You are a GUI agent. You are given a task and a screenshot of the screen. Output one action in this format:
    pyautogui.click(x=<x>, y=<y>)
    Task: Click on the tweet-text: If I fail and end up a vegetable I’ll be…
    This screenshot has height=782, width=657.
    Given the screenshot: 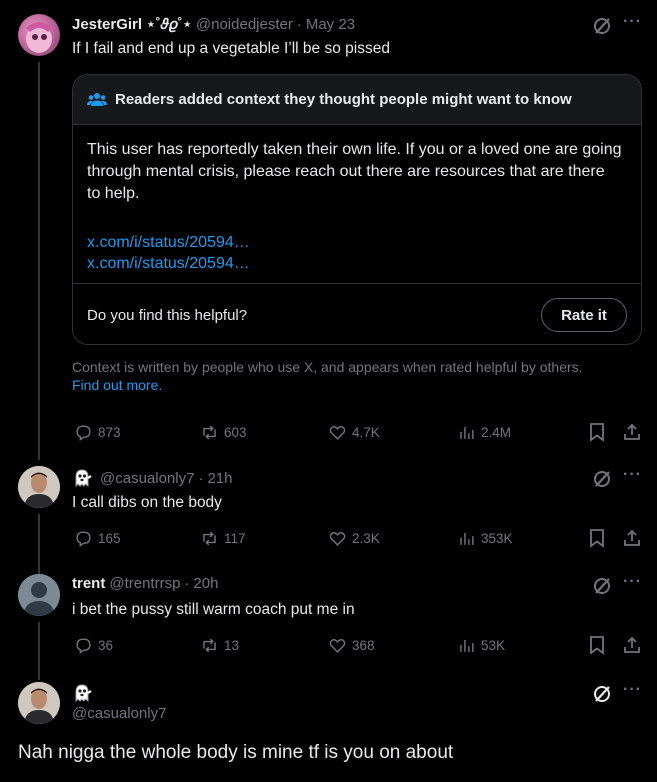 What is the action you would take?
    pyautogui.click(x=231, y=48)
    